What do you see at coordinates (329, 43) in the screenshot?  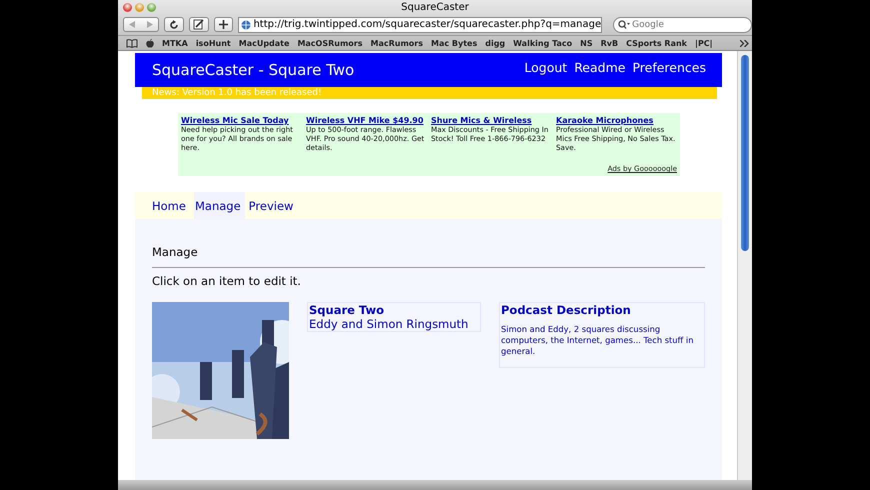 I see `bookmark-link: MacOSRumors` at bounding box center [329, 43].